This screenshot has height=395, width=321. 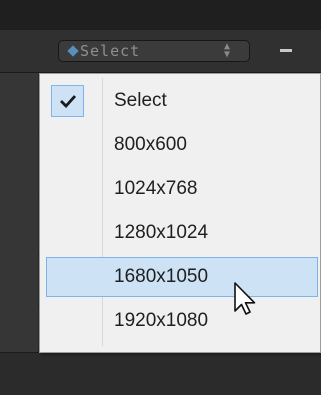 I want to click on menu-item-label: 1680x1050, so click(x=161, y=276).